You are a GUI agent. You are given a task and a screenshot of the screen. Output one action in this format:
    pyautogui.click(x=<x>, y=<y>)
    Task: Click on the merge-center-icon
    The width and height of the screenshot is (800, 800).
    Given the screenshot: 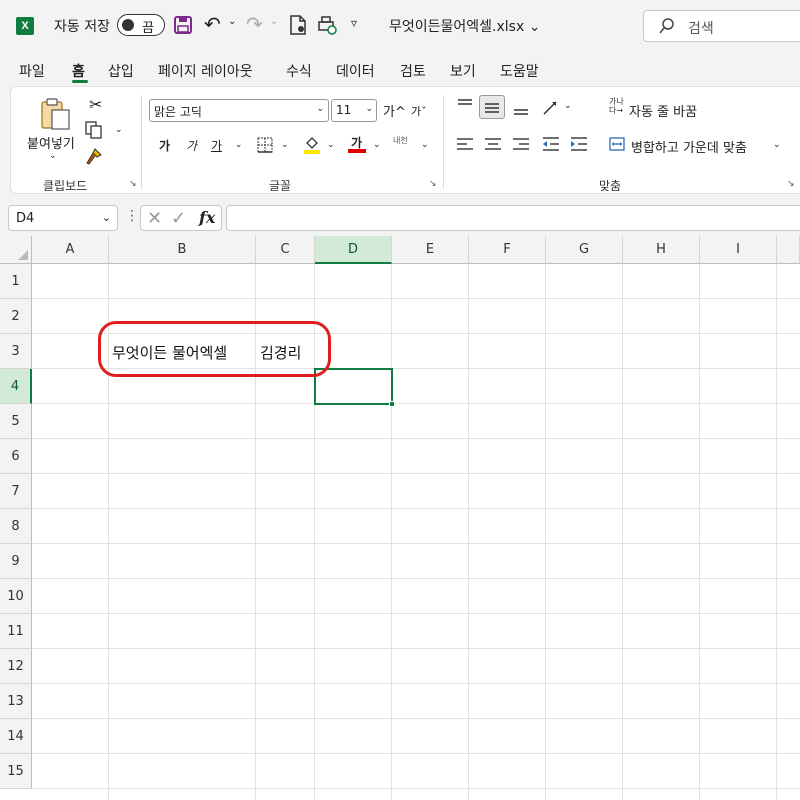 What is the action you would take?
    pyautogui.click(x=617, y=144)
    